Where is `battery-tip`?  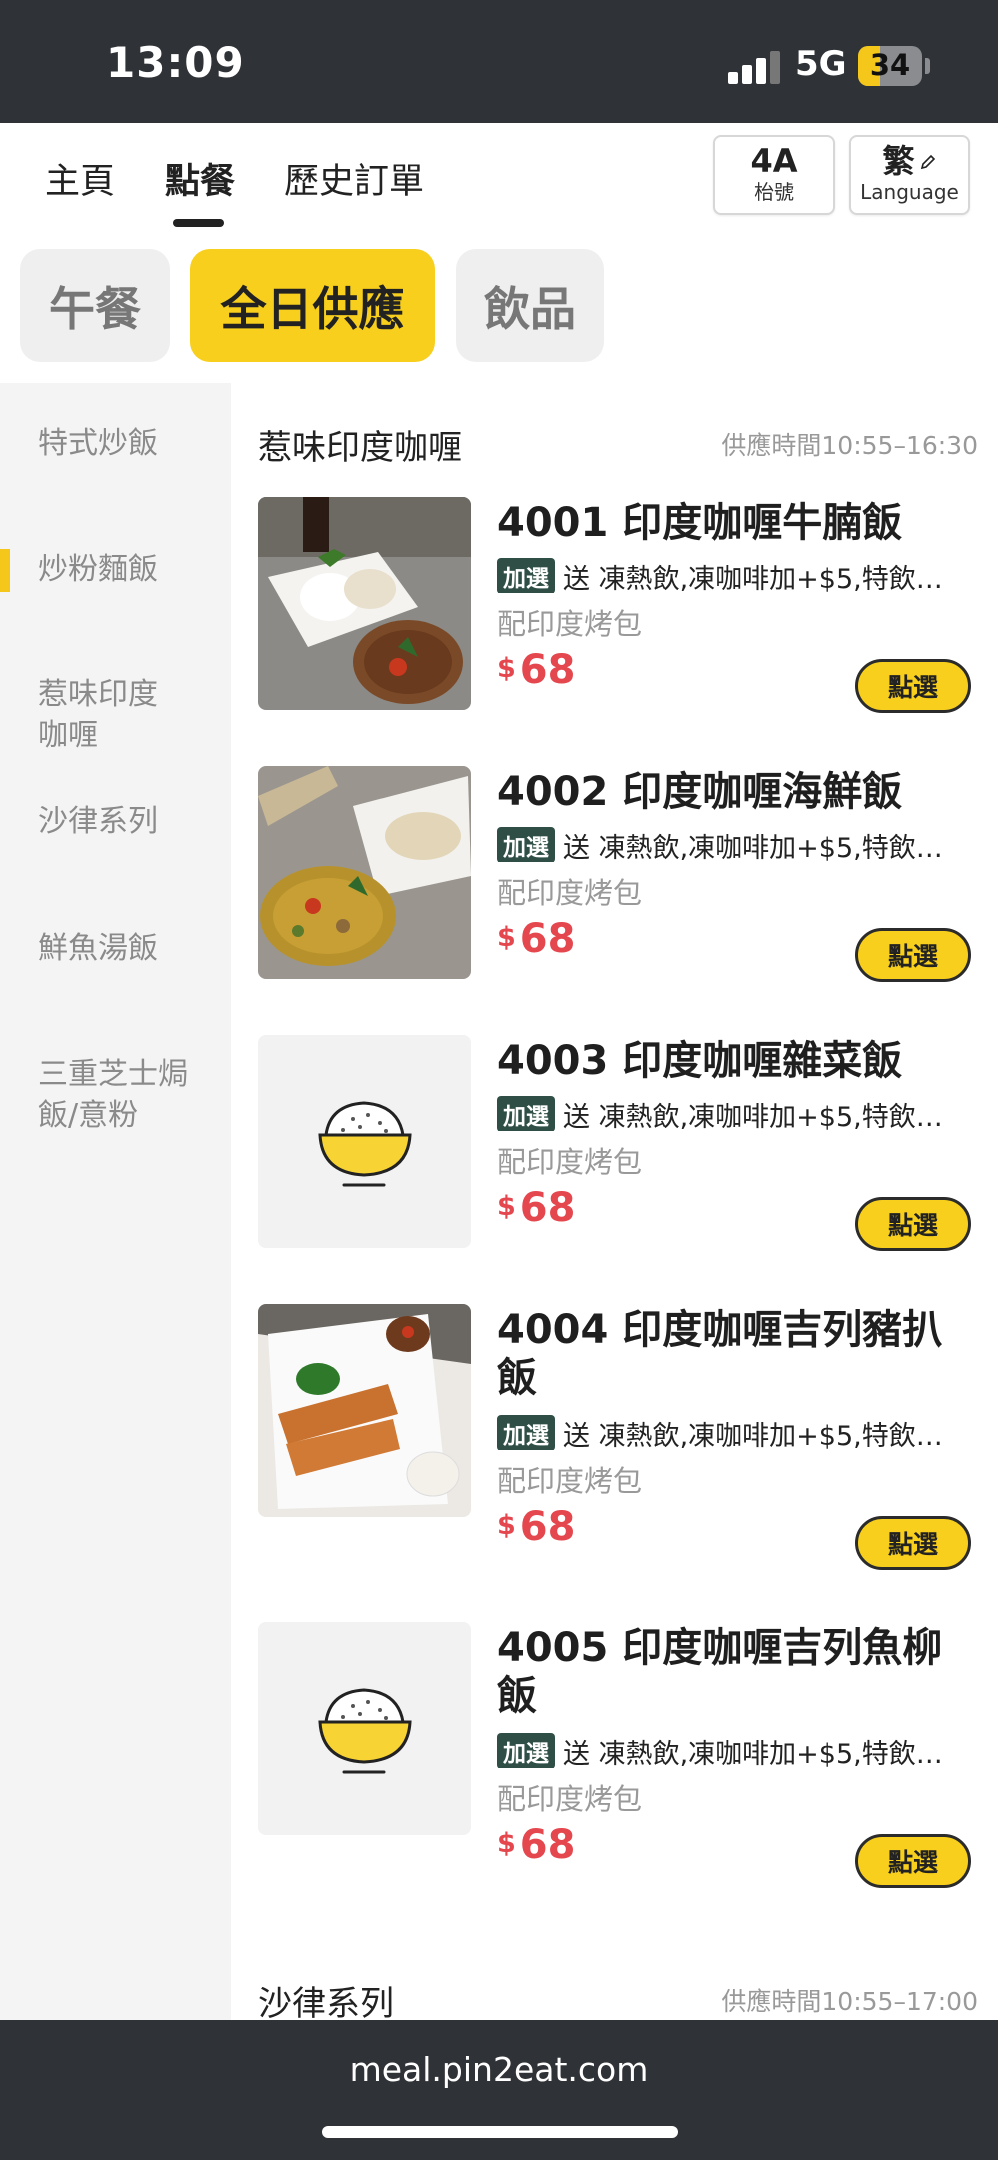 battery-tip is located at coordinates (927, 66).